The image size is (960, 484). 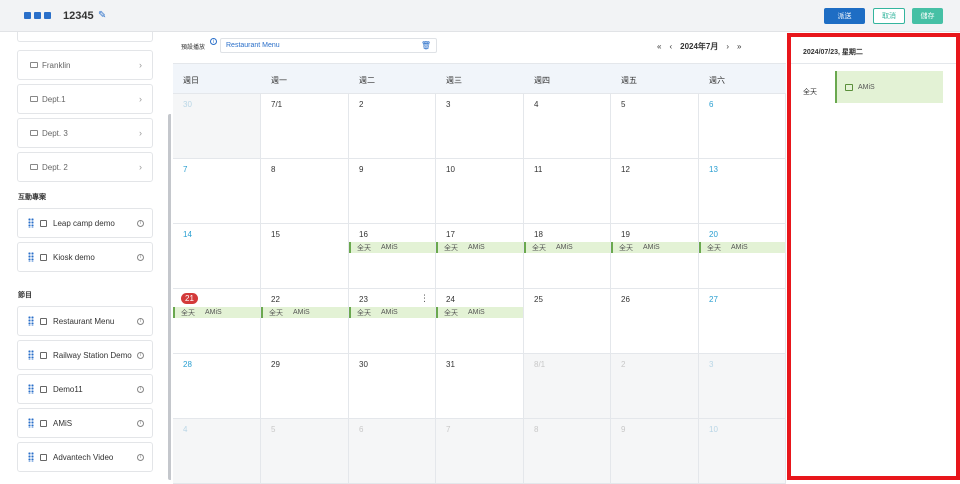 I want to click on program-item: Advantech Video i, so click(x=85, y=457).